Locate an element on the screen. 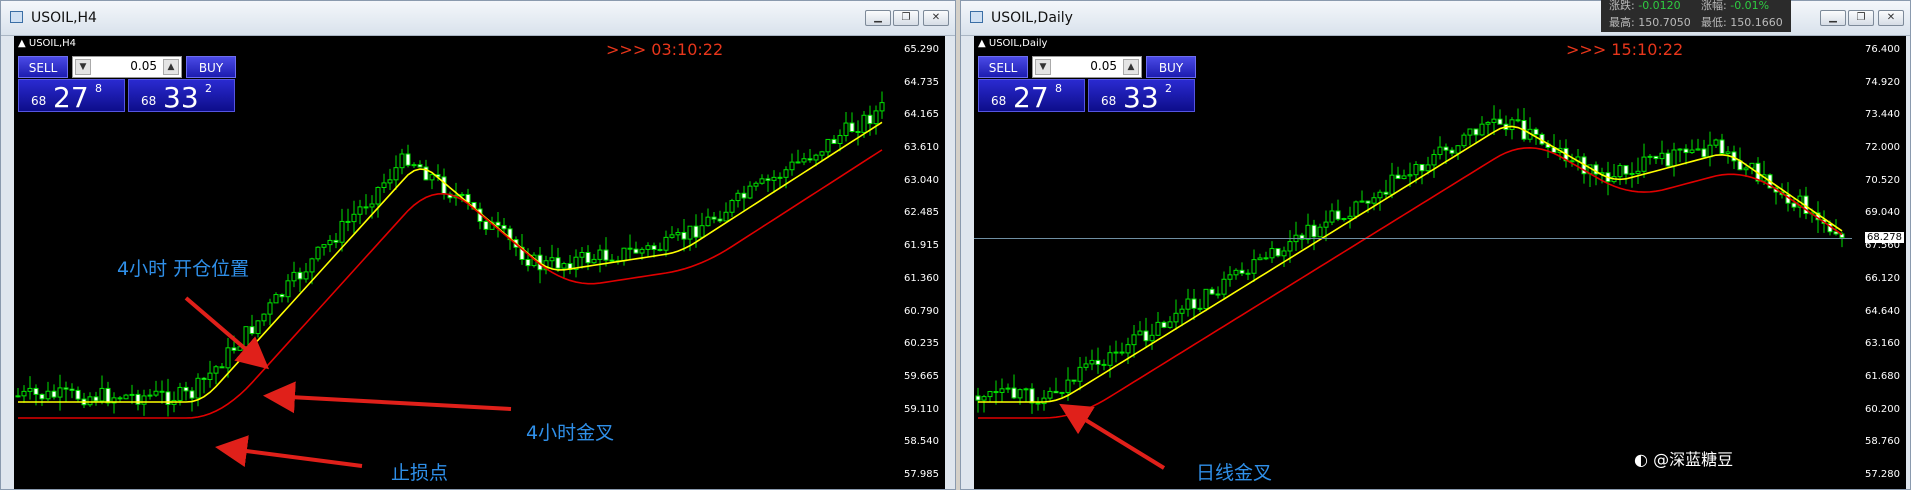 Image resolution: width=1911 pixels, height=490 pixels. tooltip-change-label: 涨跌: is located at coordinates (1622, 6).